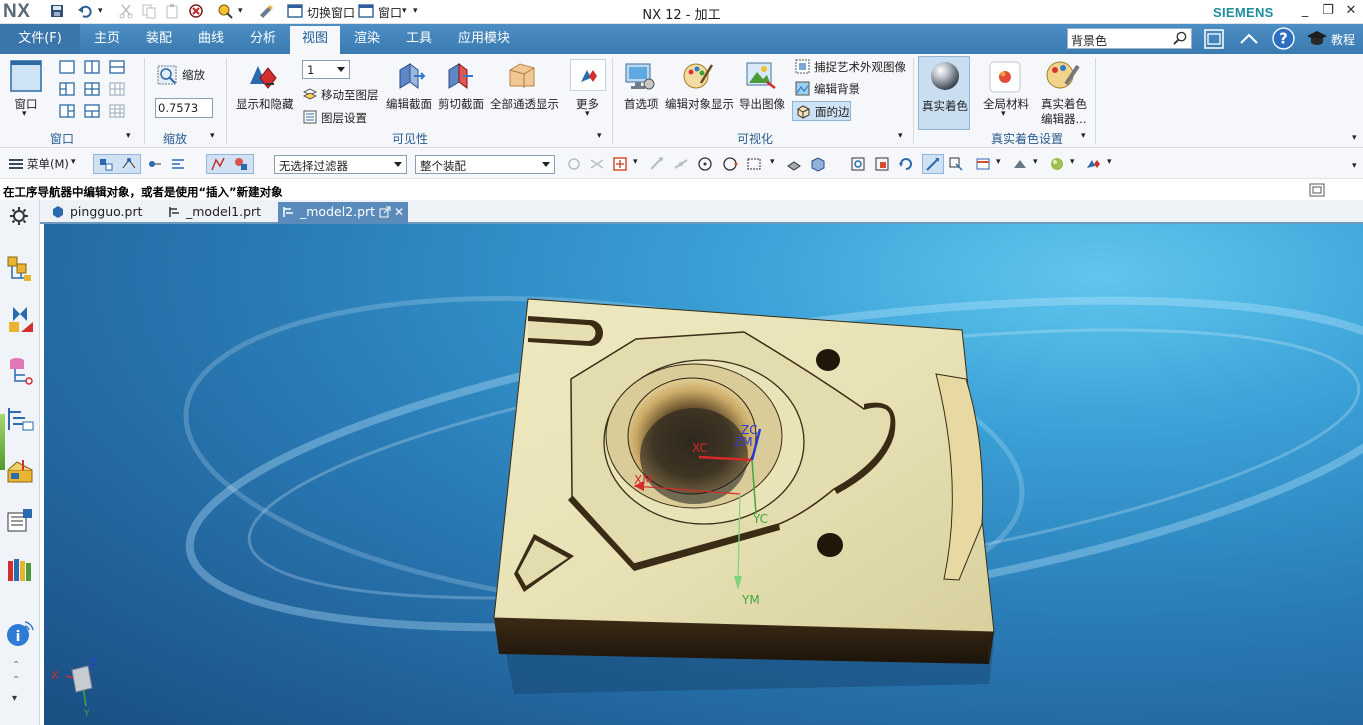  I want to click on preferences-icon, so click(639, 76).